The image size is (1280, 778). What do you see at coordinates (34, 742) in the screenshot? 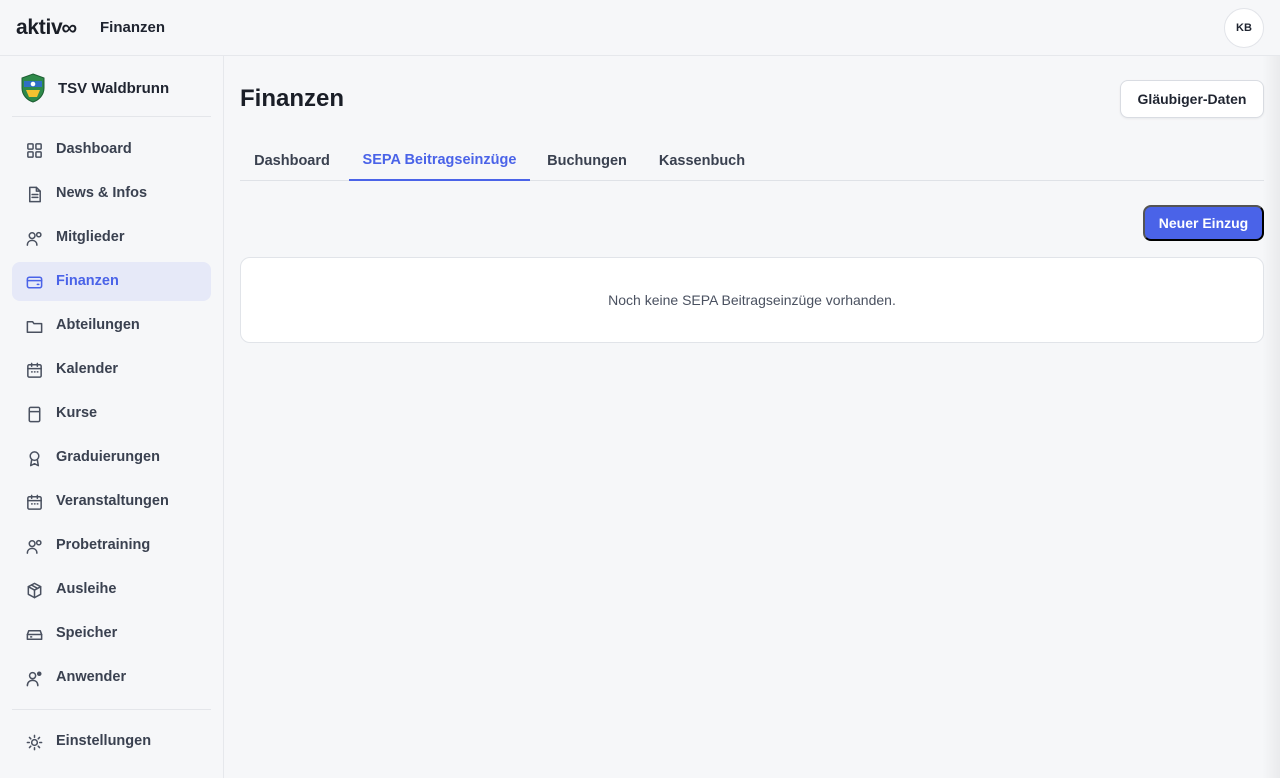
I see `gear-icon` at bounding box center [34, 742].